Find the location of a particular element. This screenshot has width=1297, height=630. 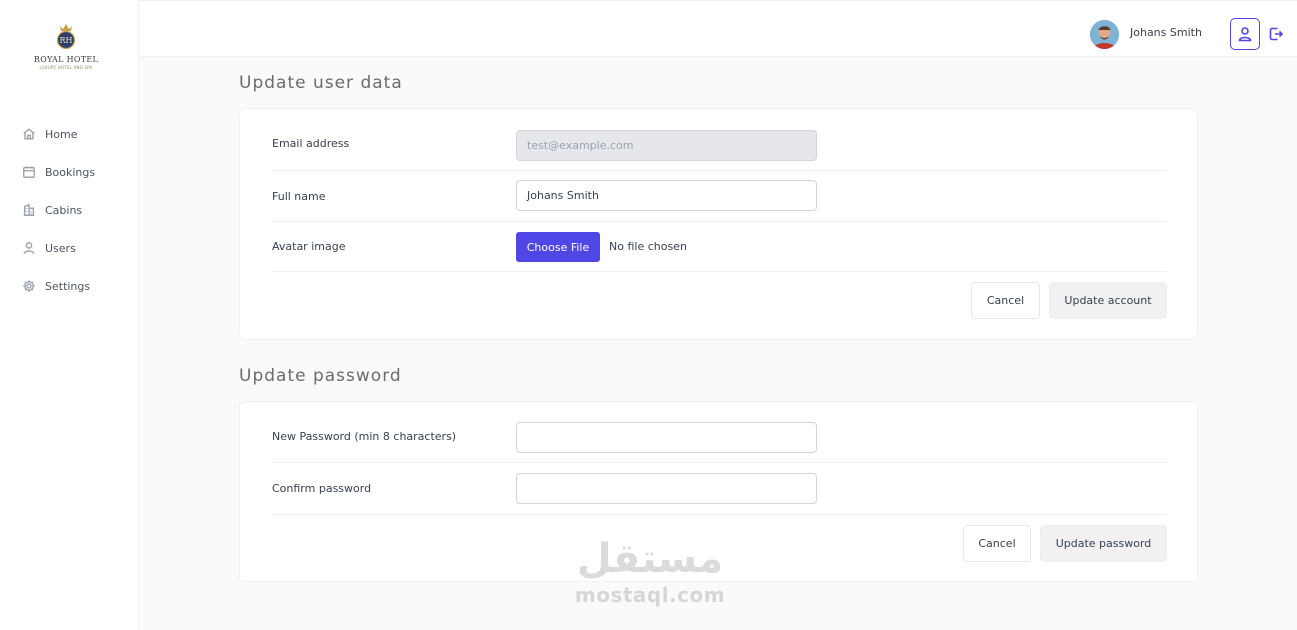

sidebar-item-label: Bookings is located at coordinates (70, 172).